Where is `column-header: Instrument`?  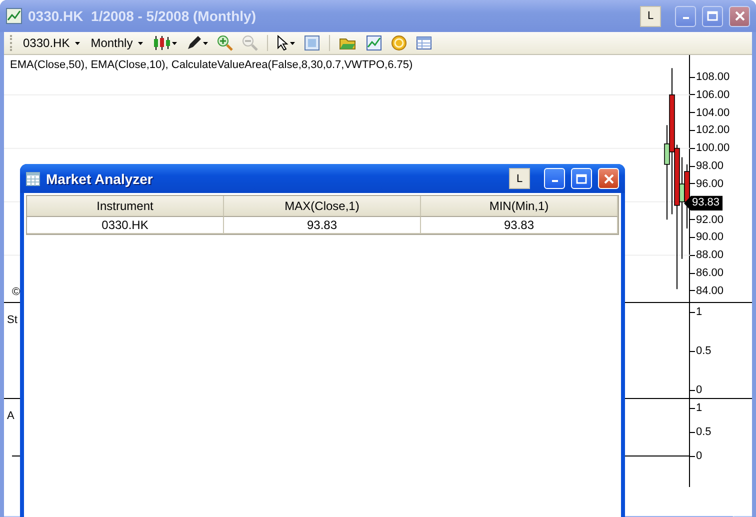
column-header: Instrument is located at coordinates (125, 206).